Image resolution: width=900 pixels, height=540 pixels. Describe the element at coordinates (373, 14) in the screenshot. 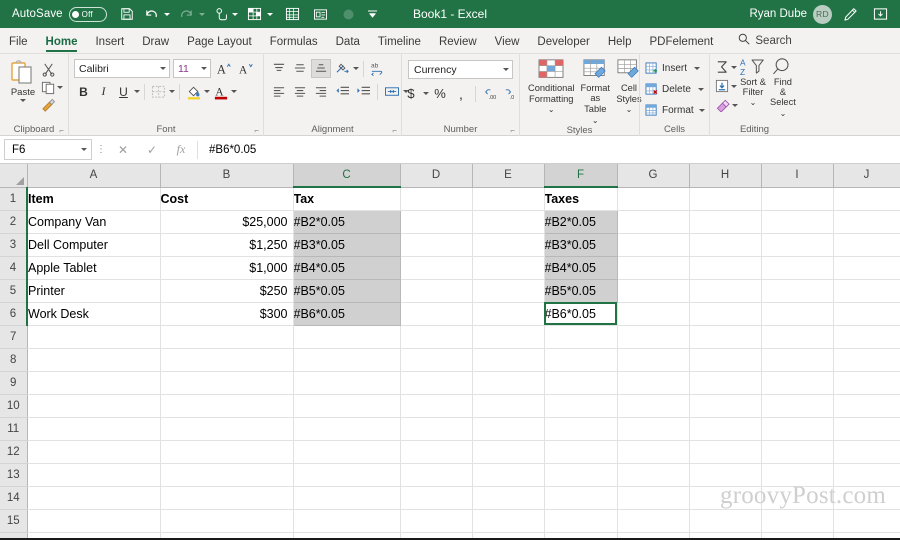

I see `customize-qat-icon` at that location.